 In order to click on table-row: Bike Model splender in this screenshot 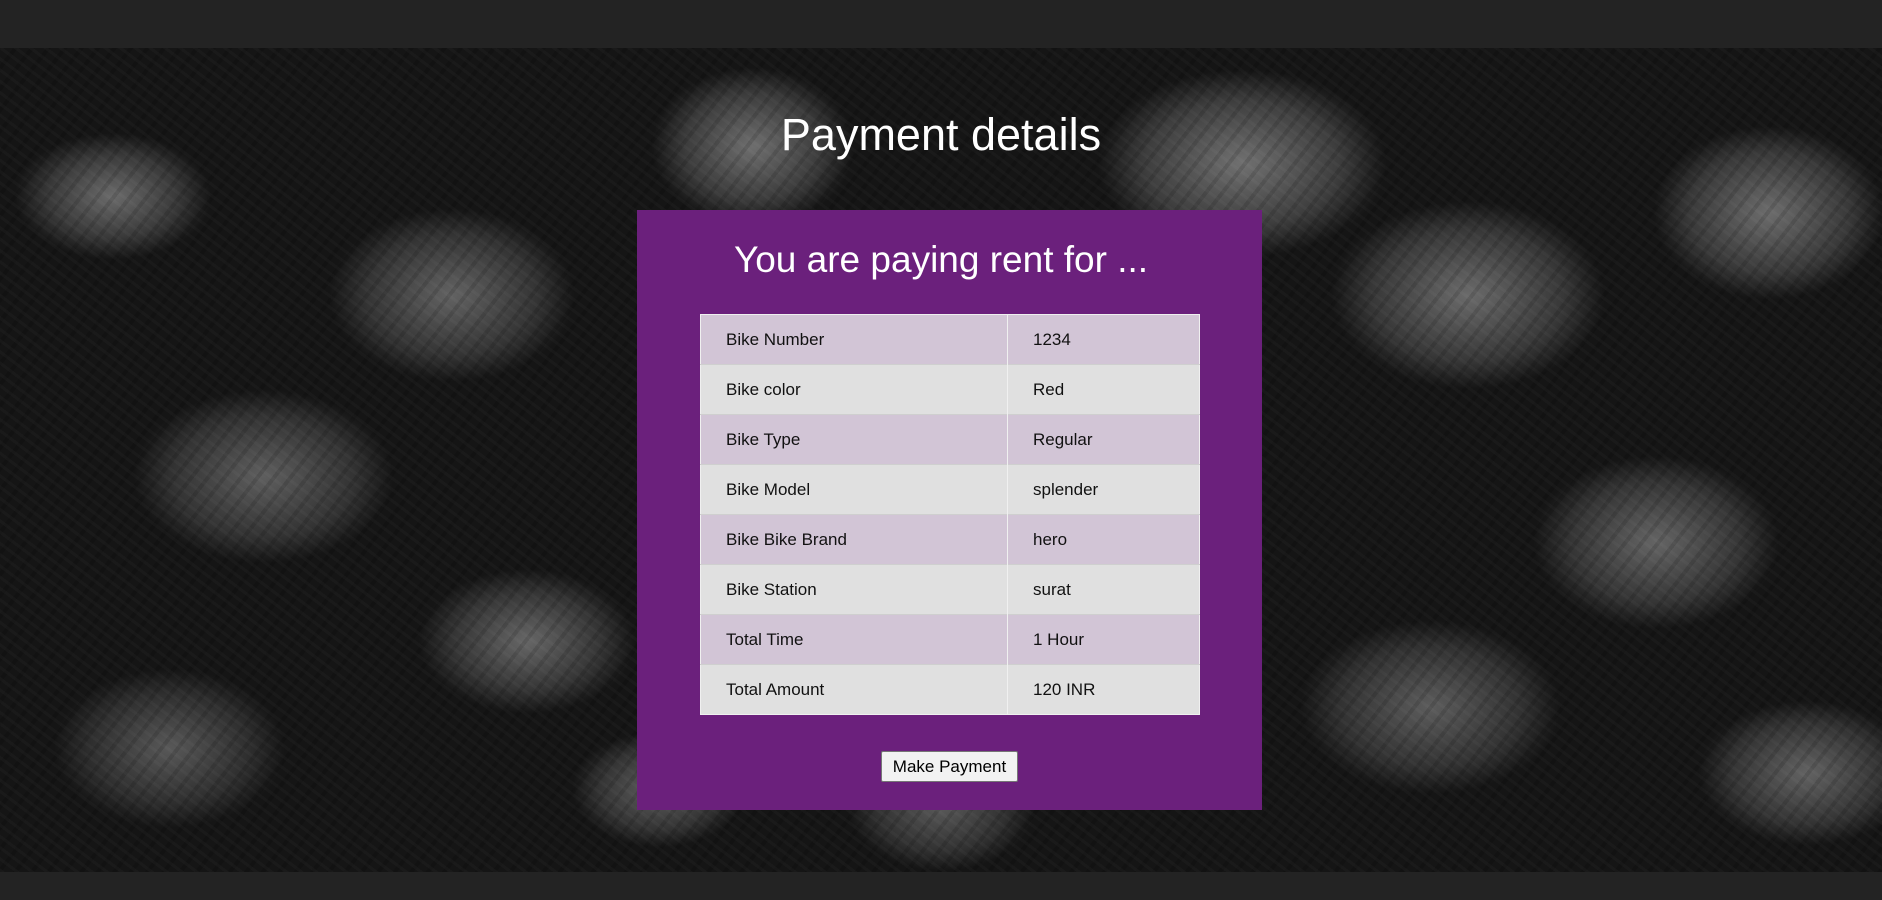, I will do `click(950, 489)`.